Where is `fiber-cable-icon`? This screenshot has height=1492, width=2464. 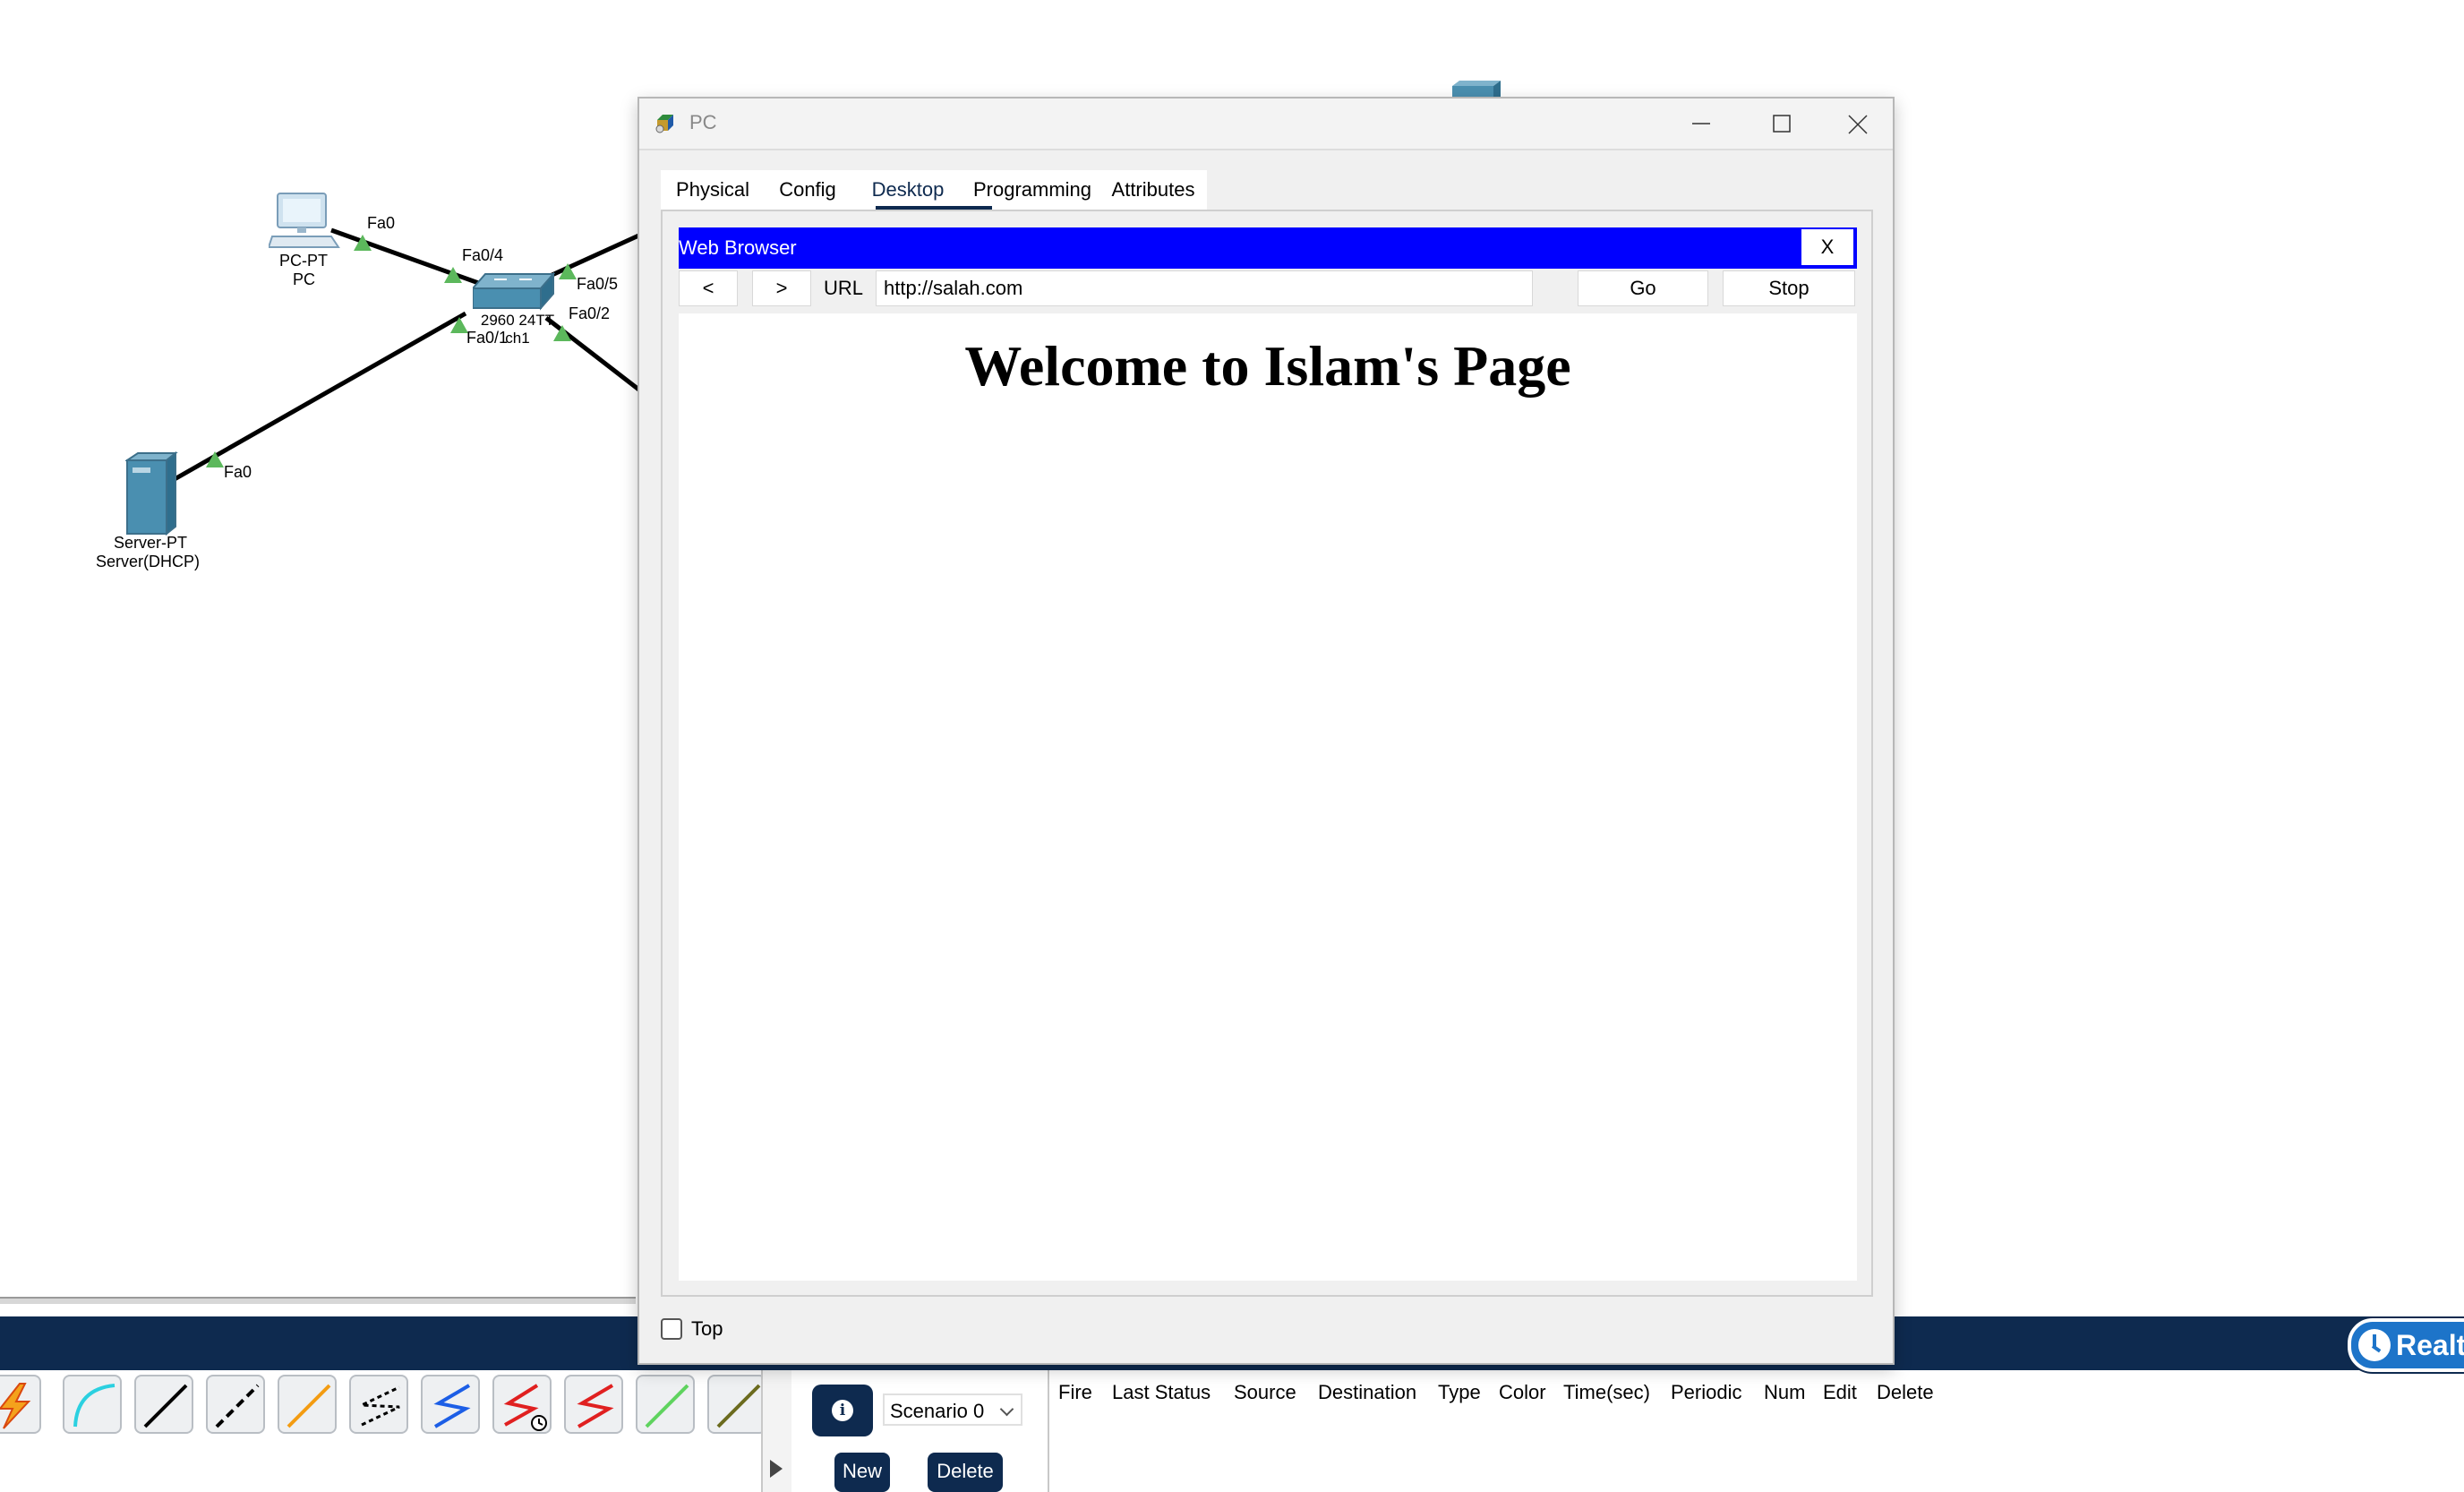 fiber-cable-icon is located at coordinates (309, 1406).